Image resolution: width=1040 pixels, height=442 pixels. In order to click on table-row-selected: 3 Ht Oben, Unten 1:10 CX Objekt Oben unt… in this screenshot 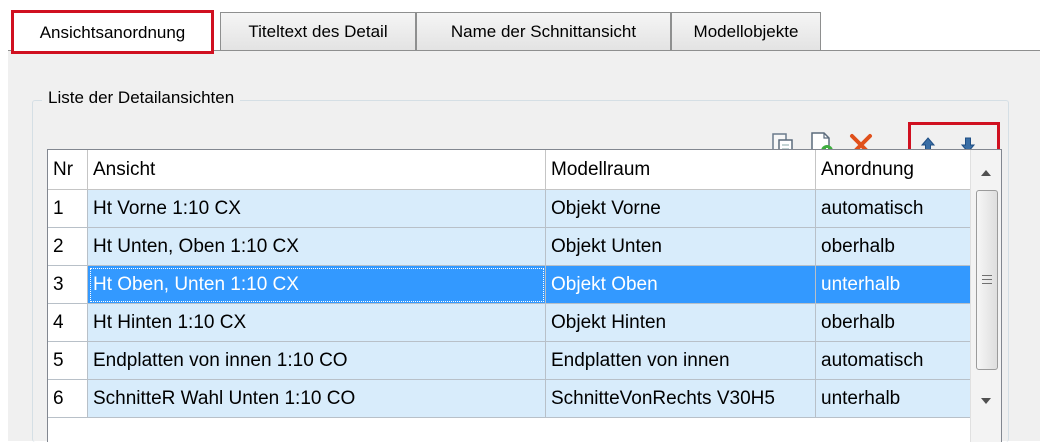, I will do `click(509, 285)`.